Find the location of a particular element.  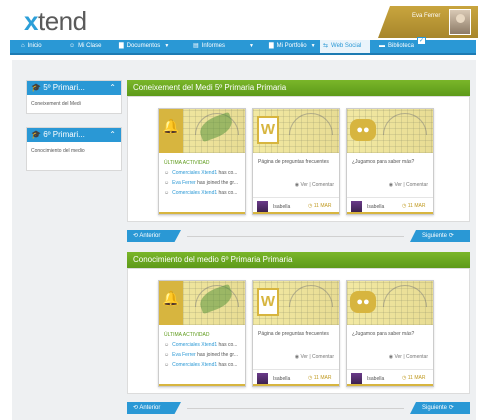

nav-item-mi-clase: ☺ Mi Clase is located at coordinates (83, 46).